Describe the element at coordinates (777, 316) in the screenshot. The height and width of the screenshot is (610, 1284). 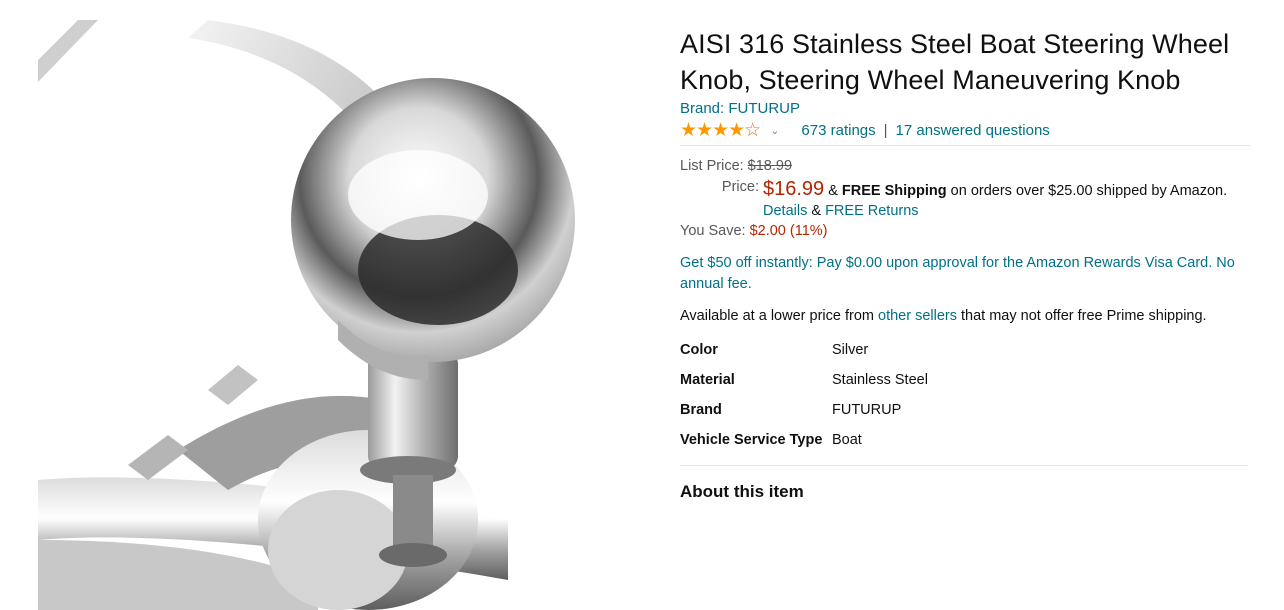
I see `availability-pre: Available at a lower price from` at that location.